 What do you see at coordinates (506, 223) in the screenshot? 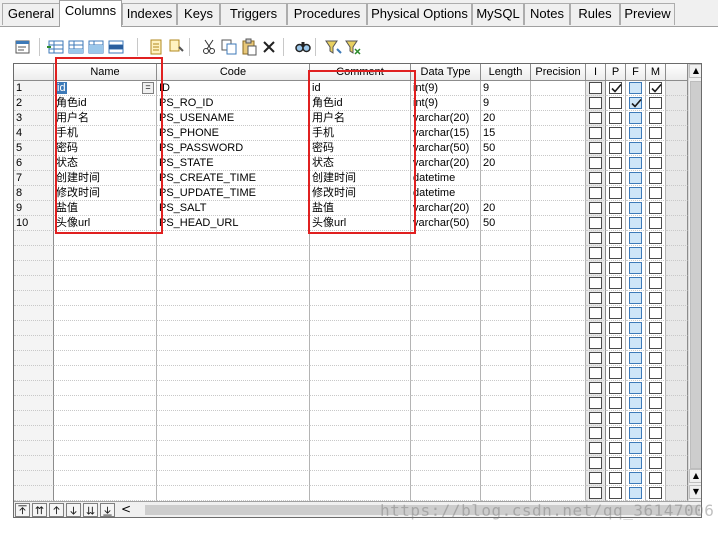
I see `cell-length: 50` at bounding box center [506, 223].